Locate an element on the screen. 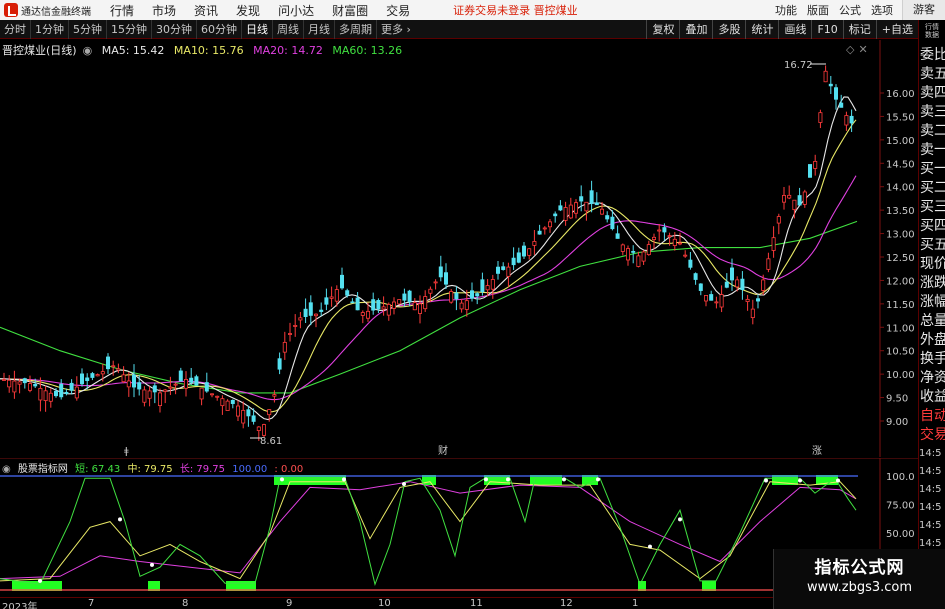  app-logo-icon is located at coordinates (11, 10).